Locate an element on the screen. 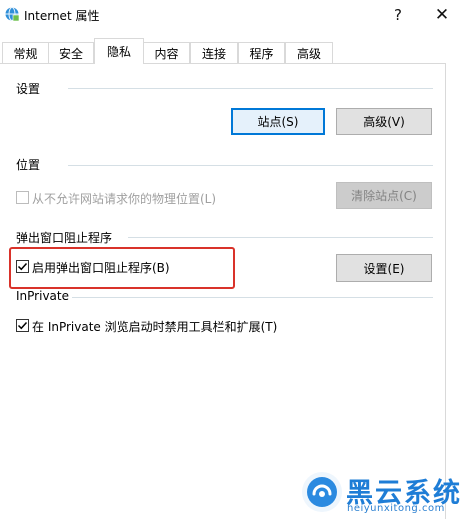 The width and height of the screenshot is (465, 519). advanced-button: 高级(V) is located at coordinates (384, 121).